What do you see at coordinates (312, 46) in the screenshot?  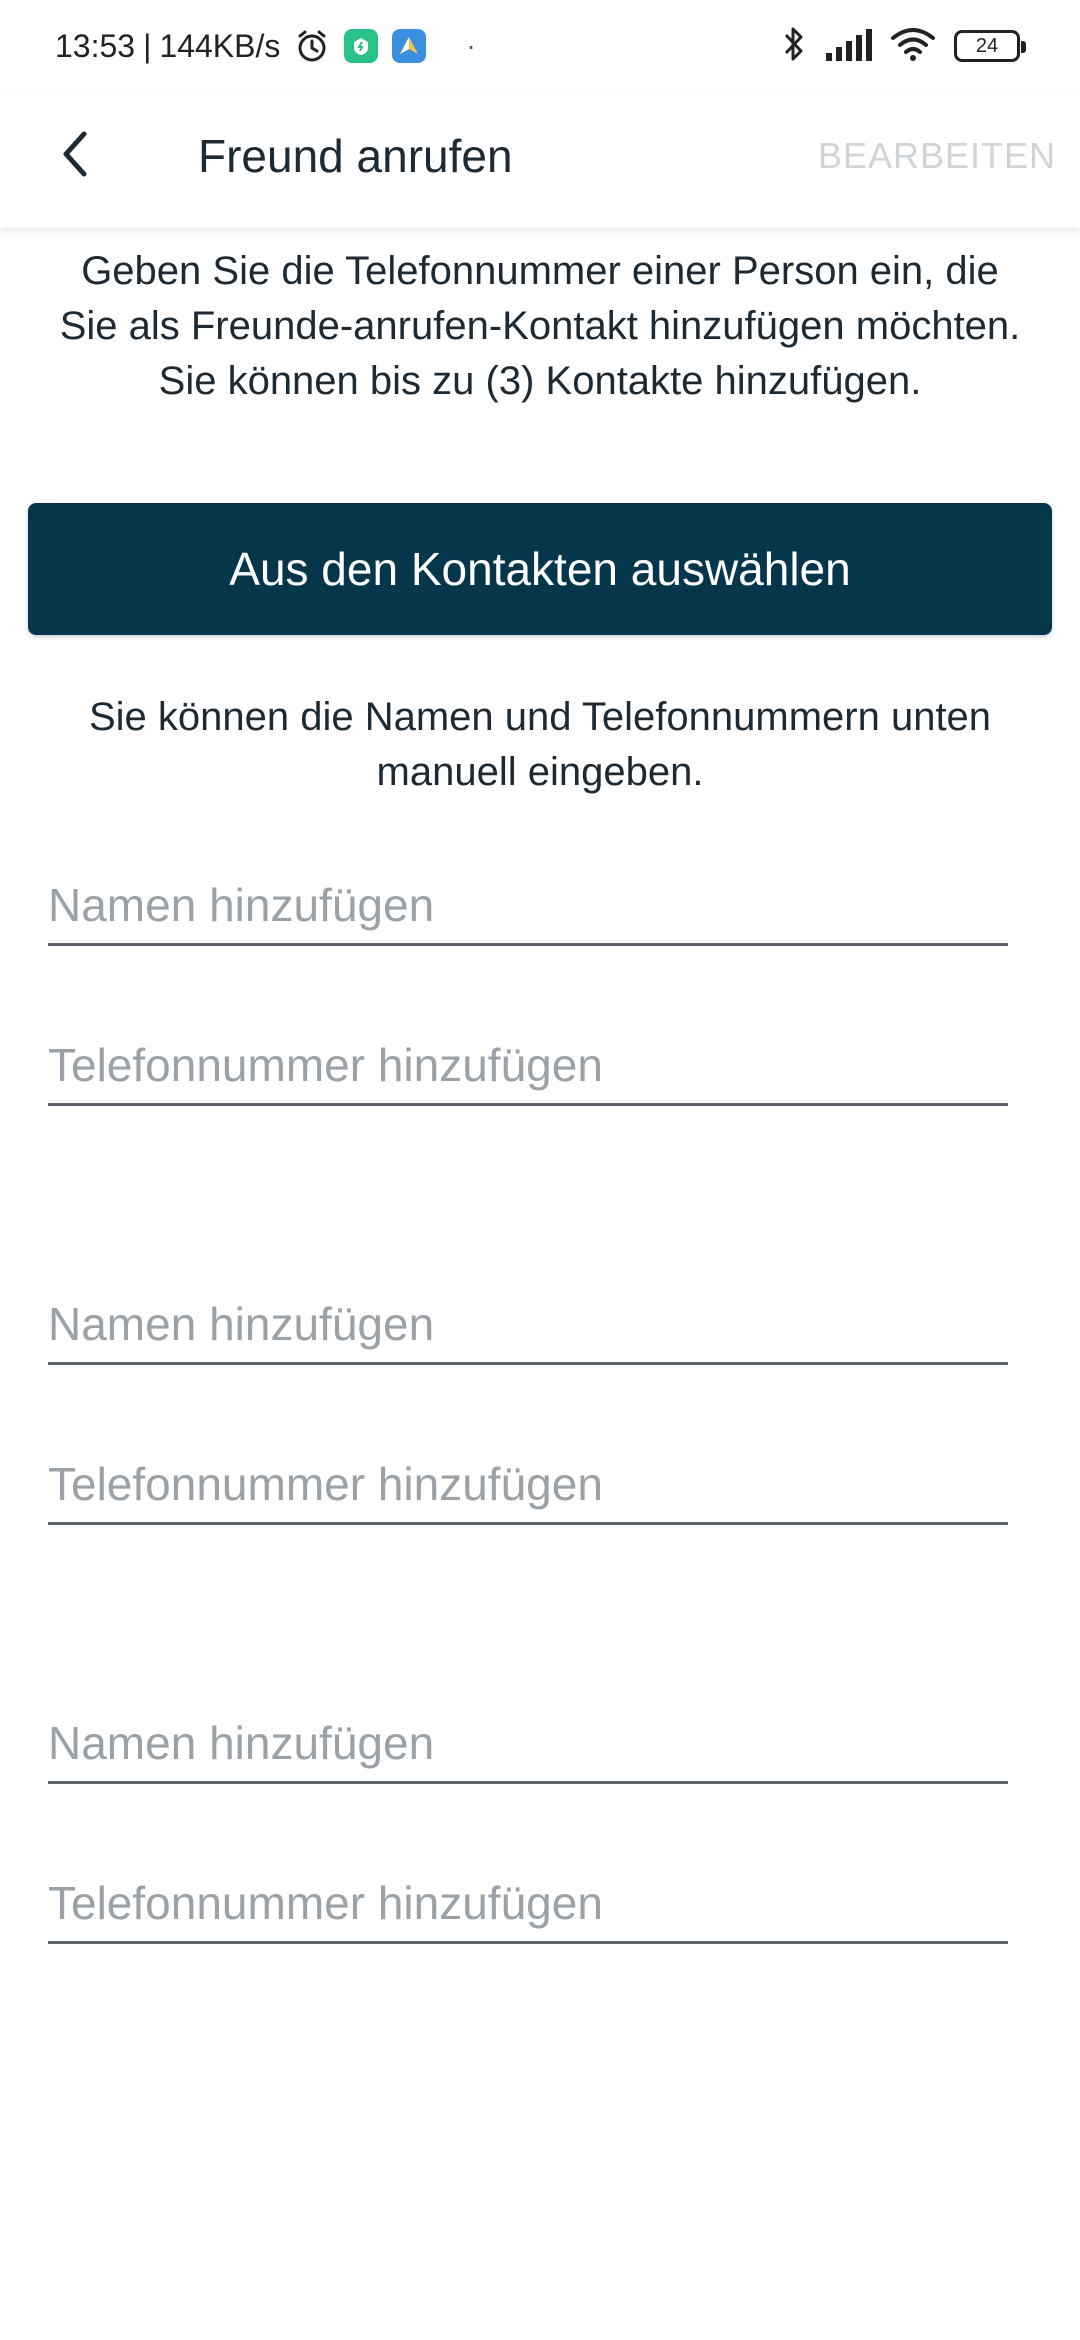 I see `alarm-icon` at bounding box center [312, 46].